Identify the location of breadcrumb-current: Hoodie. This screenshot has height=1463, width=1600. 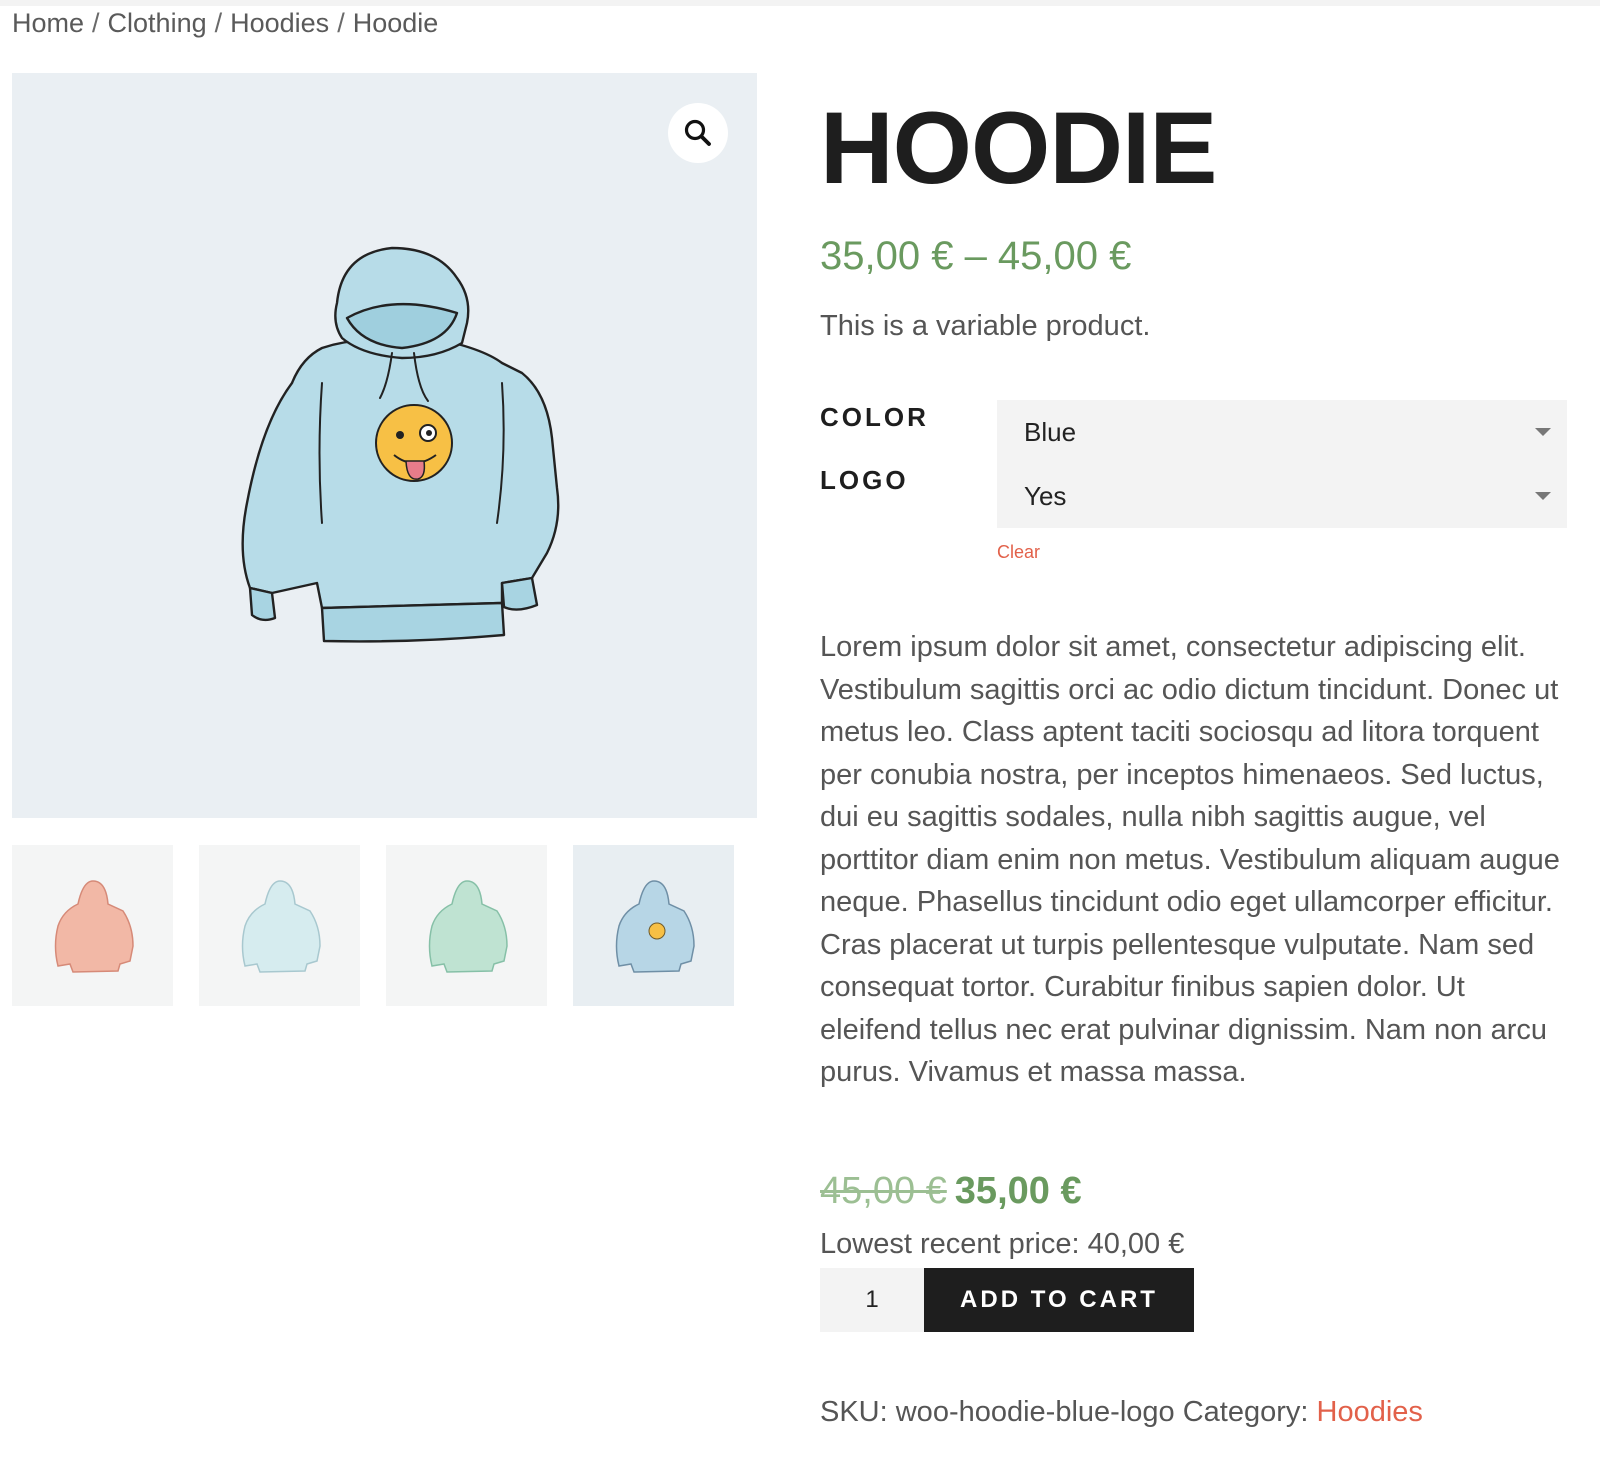
(395, 23).